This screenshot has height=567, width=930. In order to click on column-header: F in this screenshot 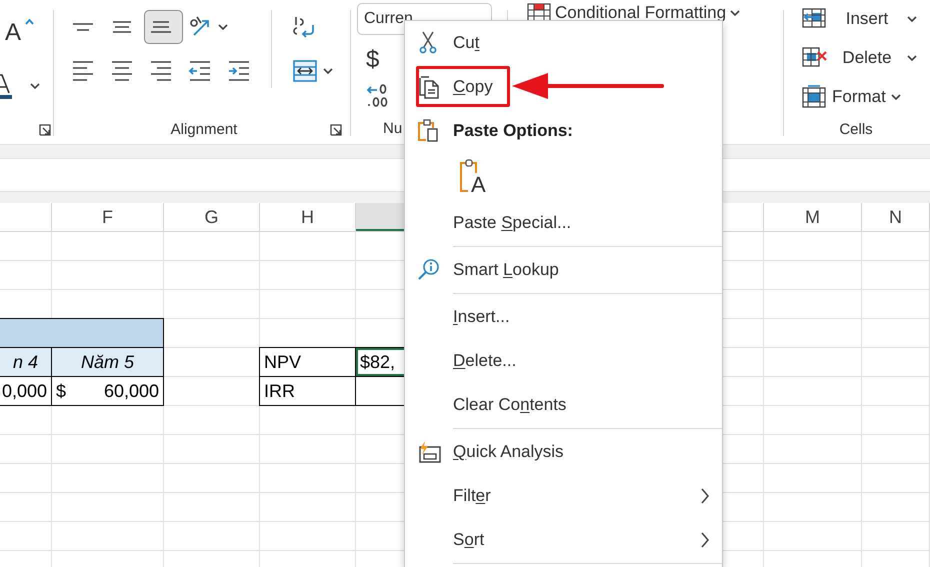, I will do `click(108, 217)`.